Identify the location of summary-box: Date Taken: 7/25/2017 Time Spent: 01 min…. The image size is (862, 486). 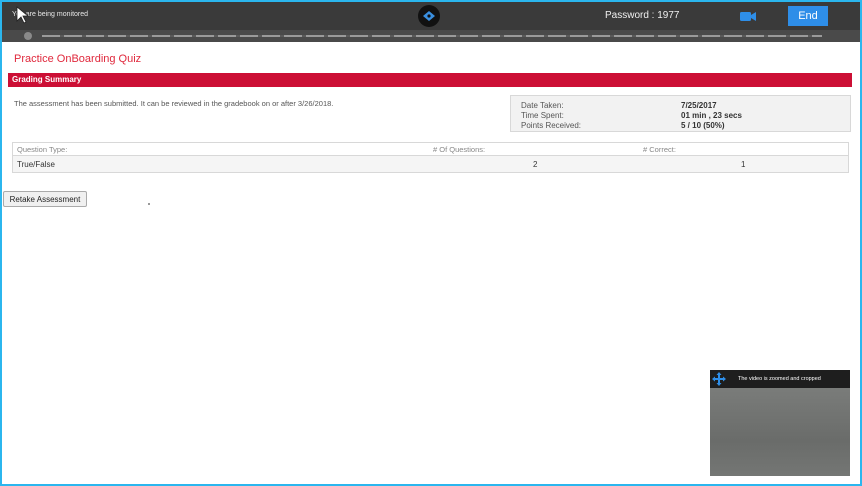
(680, 113).